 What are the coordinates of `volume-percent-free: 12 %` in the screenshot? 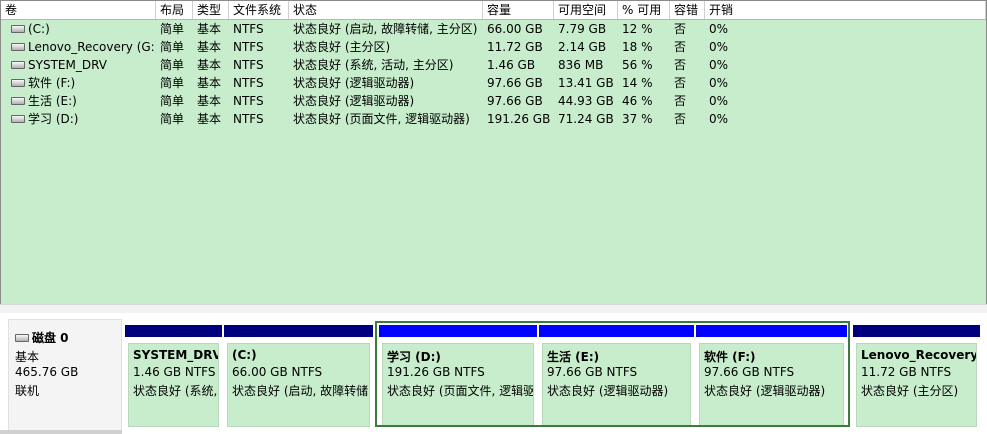 It's located at (637, 29).